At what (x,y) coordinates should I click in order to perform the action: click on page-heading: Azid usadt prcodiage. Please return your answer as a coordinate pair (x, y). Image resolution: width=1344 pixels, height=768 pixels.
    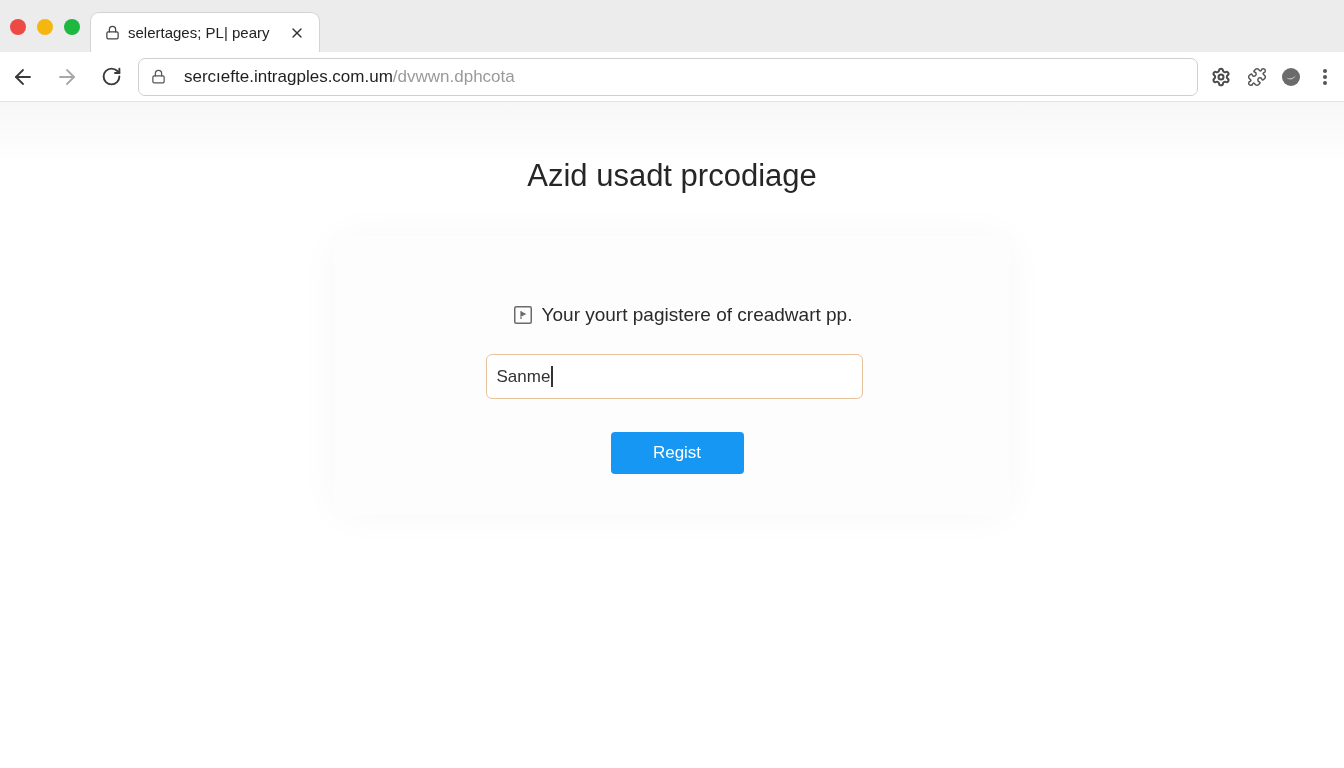
    Looking at the image, I should click on (672, 176).